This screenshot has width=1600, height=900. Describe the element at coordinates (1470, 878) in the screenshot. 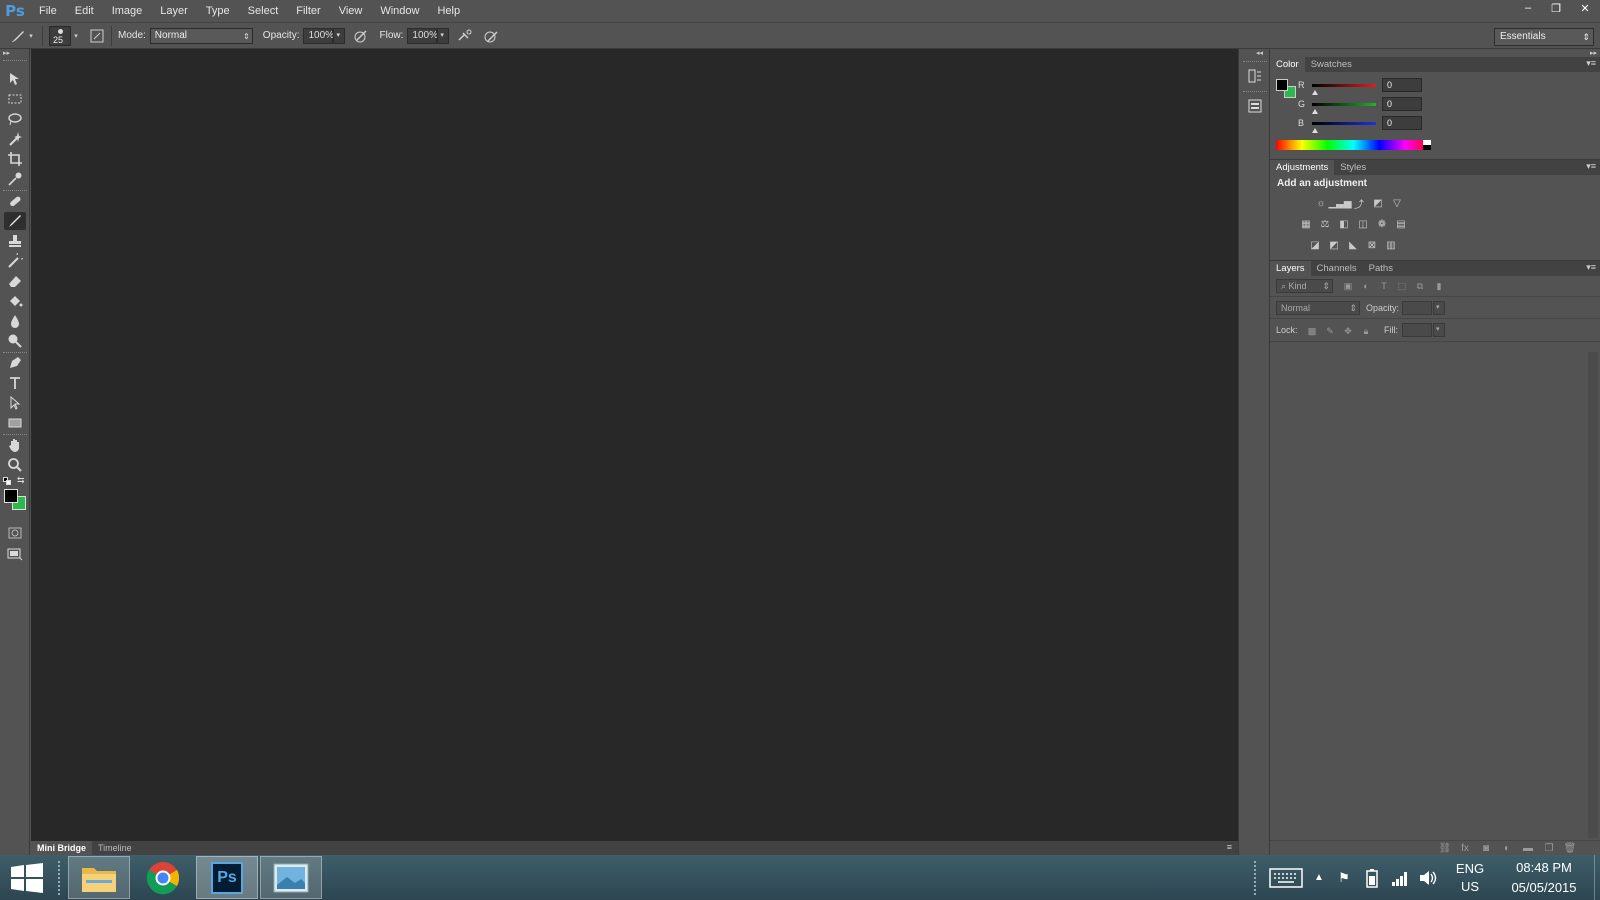

I see `input-language-indicator: ENG US` at that location.